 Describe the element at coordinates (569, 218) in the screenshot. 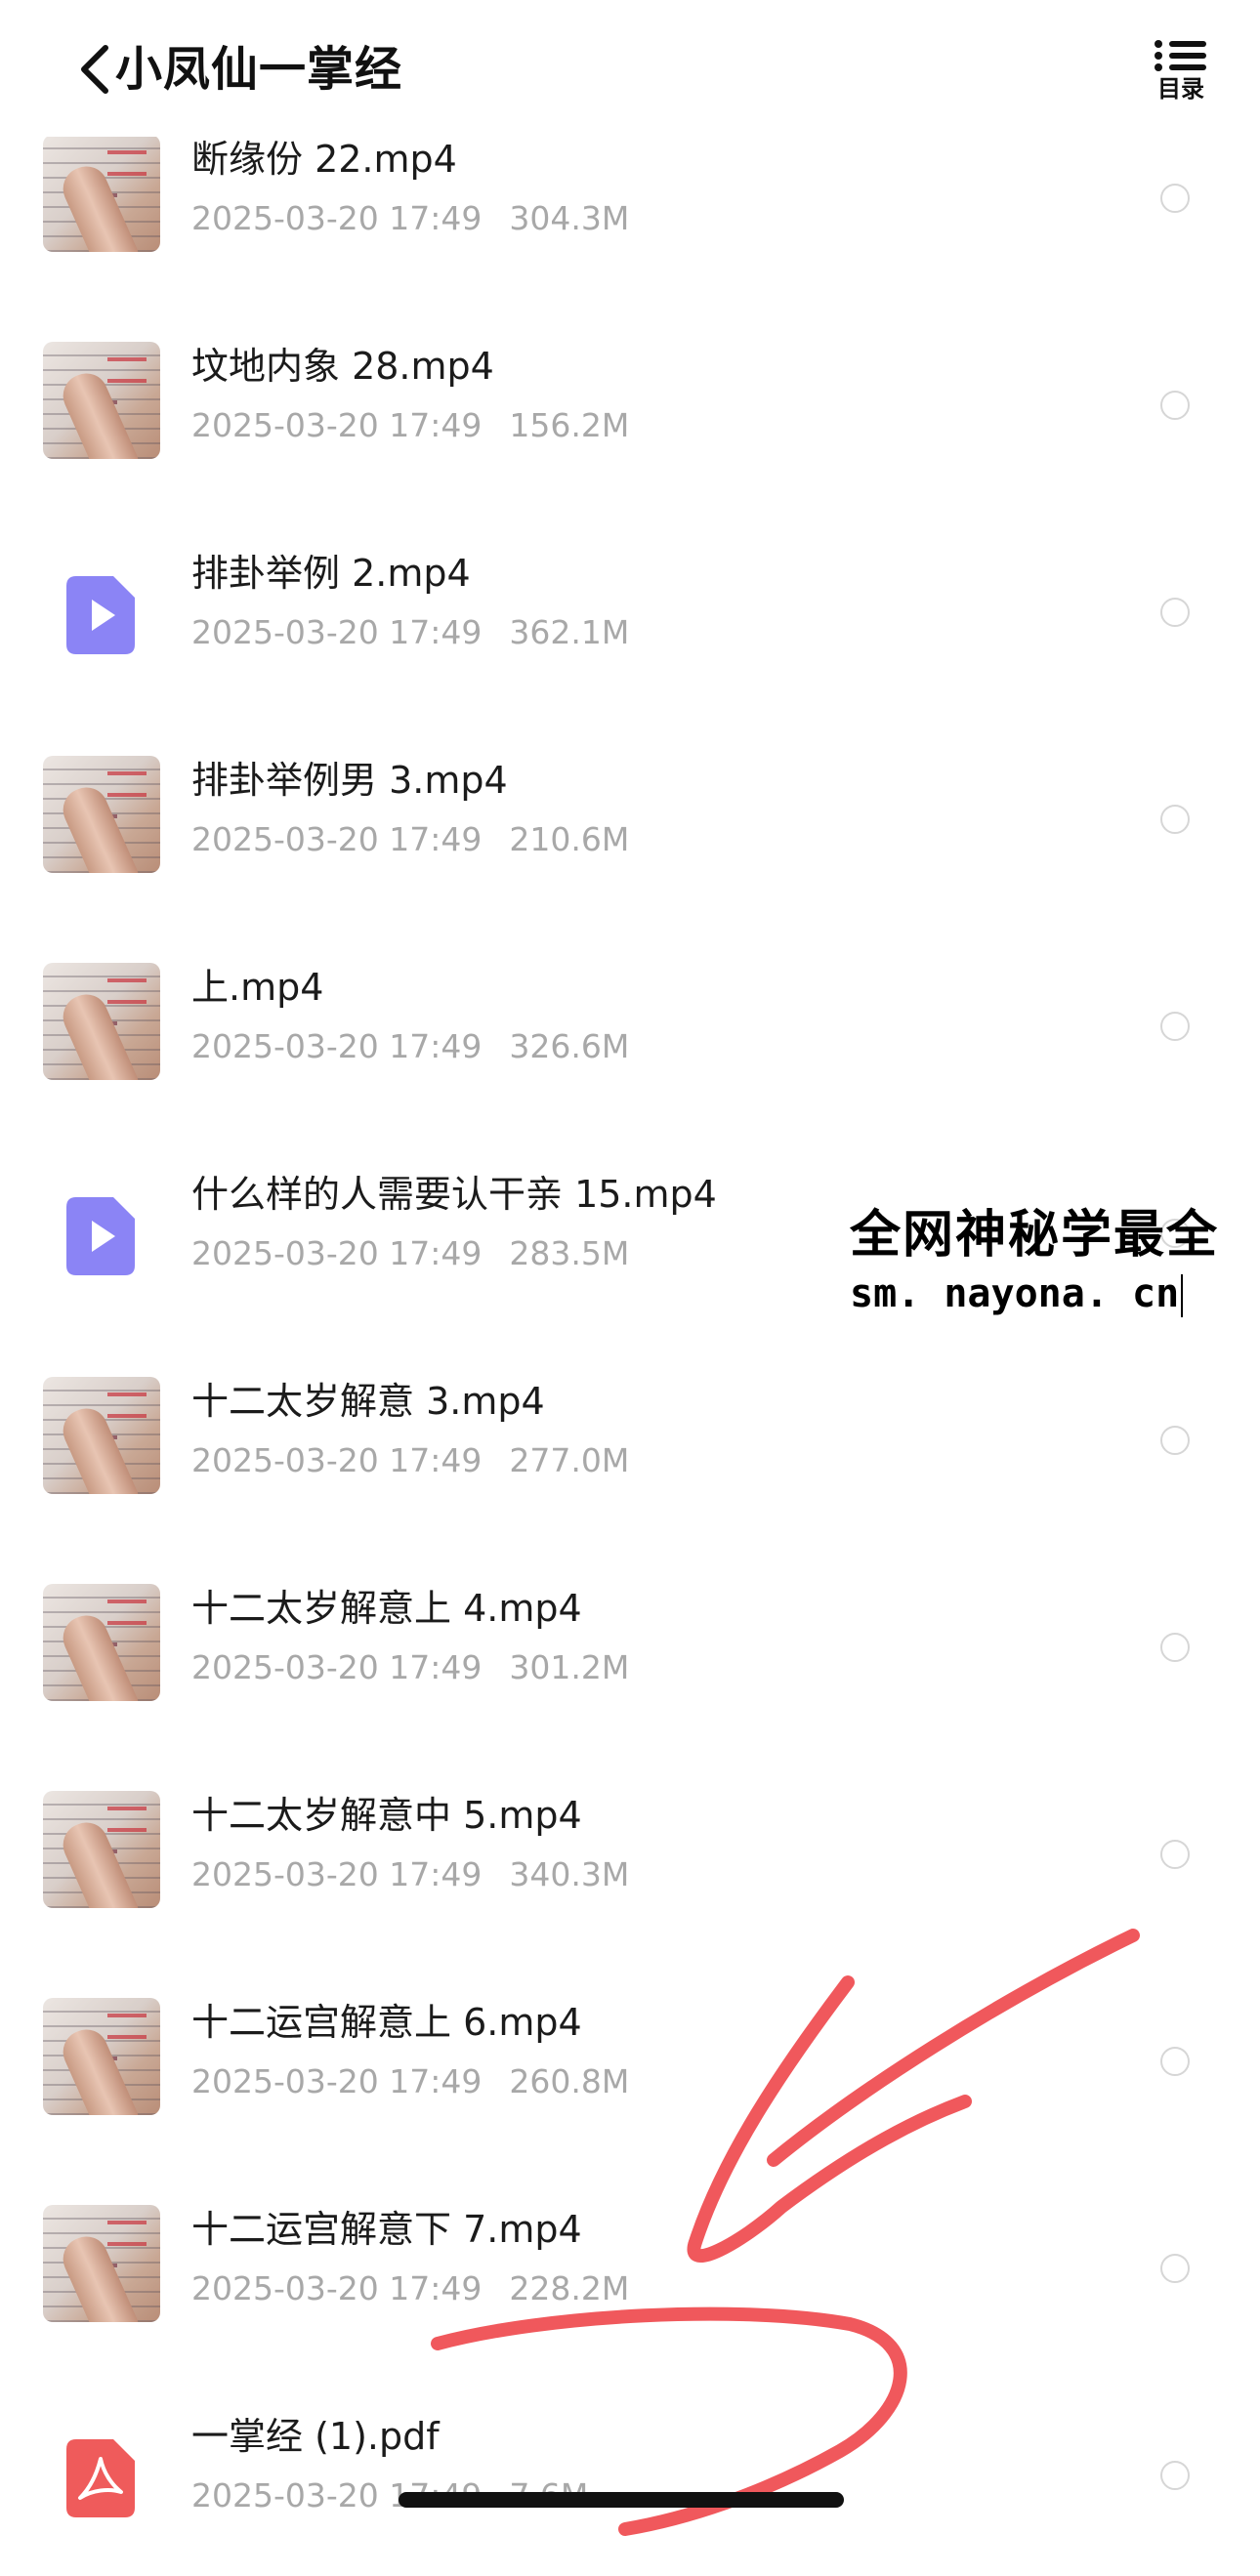

I see `file-size: 304.3M` at that location.